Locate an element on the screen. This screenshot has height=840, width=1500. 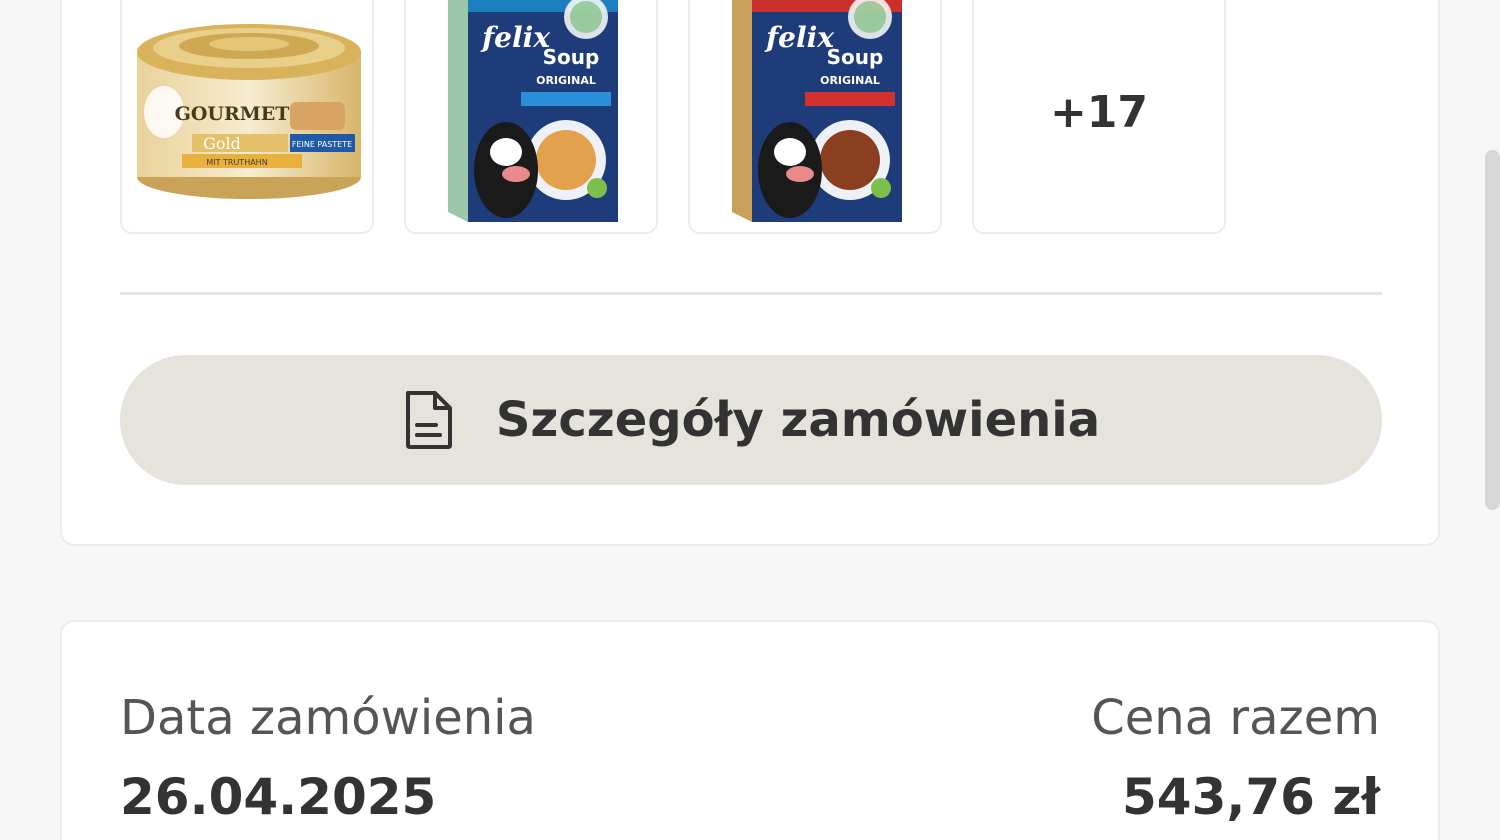
felix-red-brand-text: felix is located at coordinates (799, 37).